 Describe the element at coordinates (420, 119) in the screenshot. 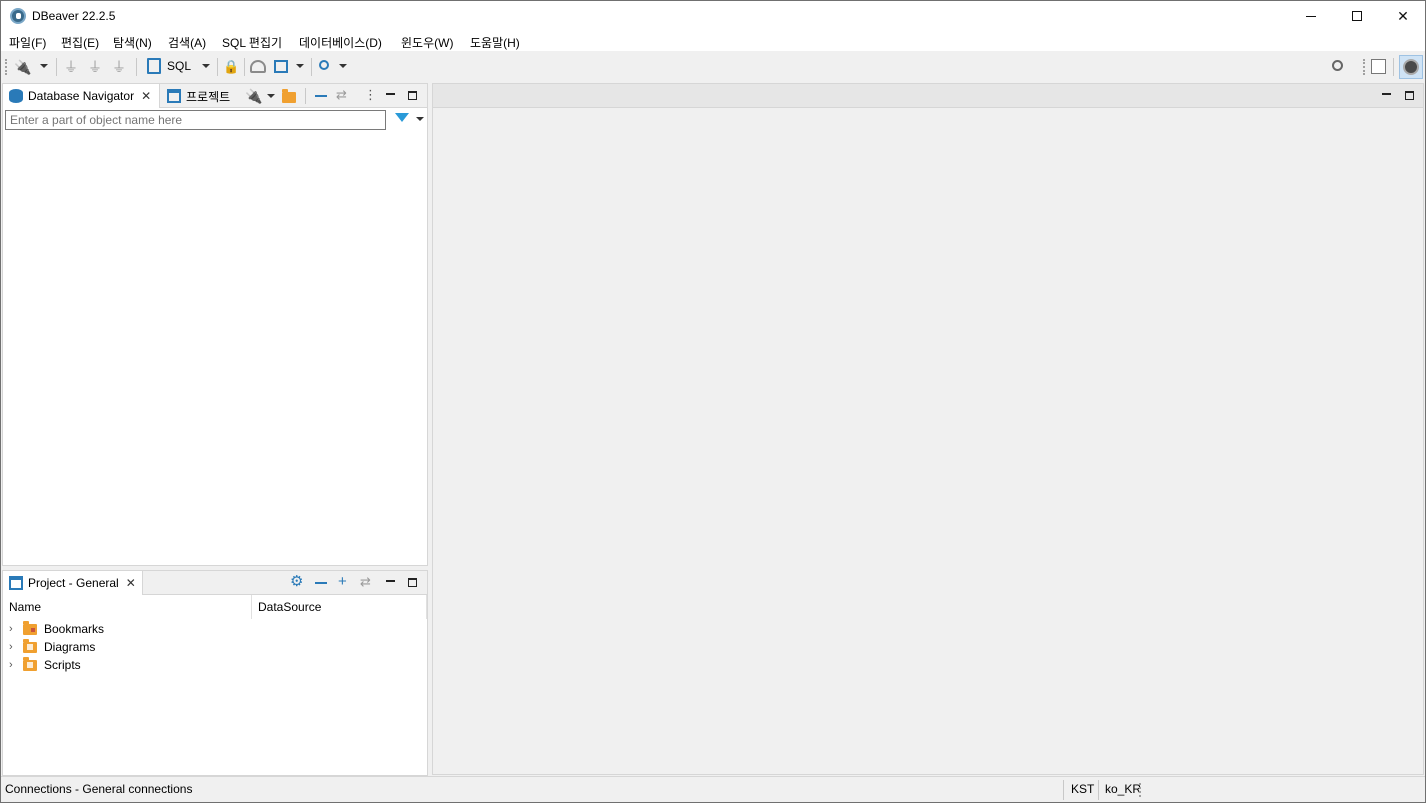

I see `filter-dropdown` at that location.